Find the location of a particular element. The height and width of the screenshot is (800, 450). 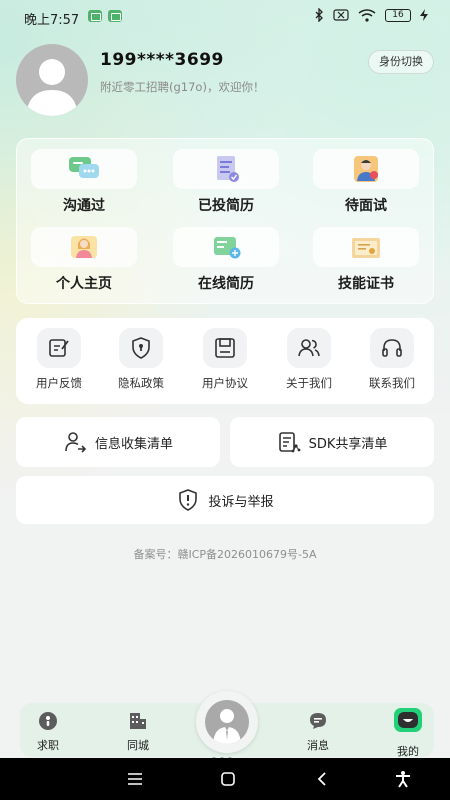

status-time: 晚上7:57 is located at coordinates (52, 20).